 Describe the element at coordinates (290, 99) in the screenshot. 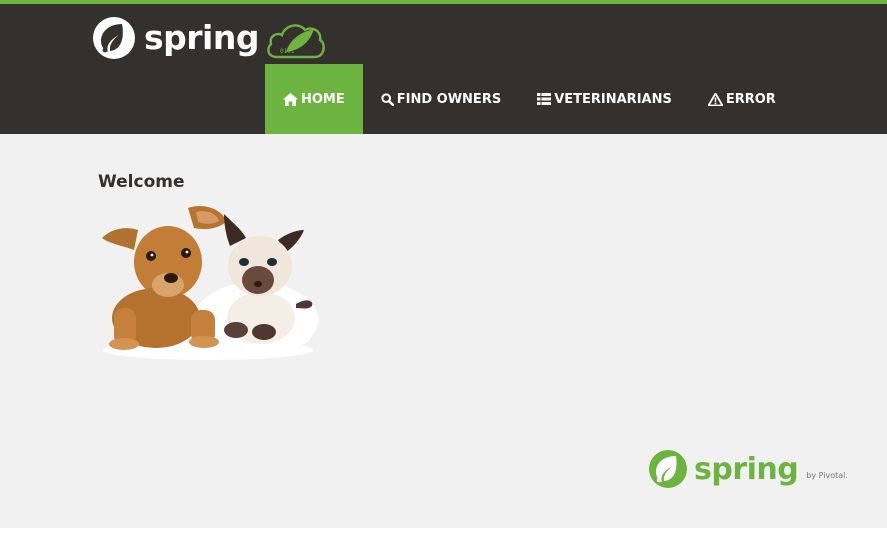

I see `home-icon` at that location.